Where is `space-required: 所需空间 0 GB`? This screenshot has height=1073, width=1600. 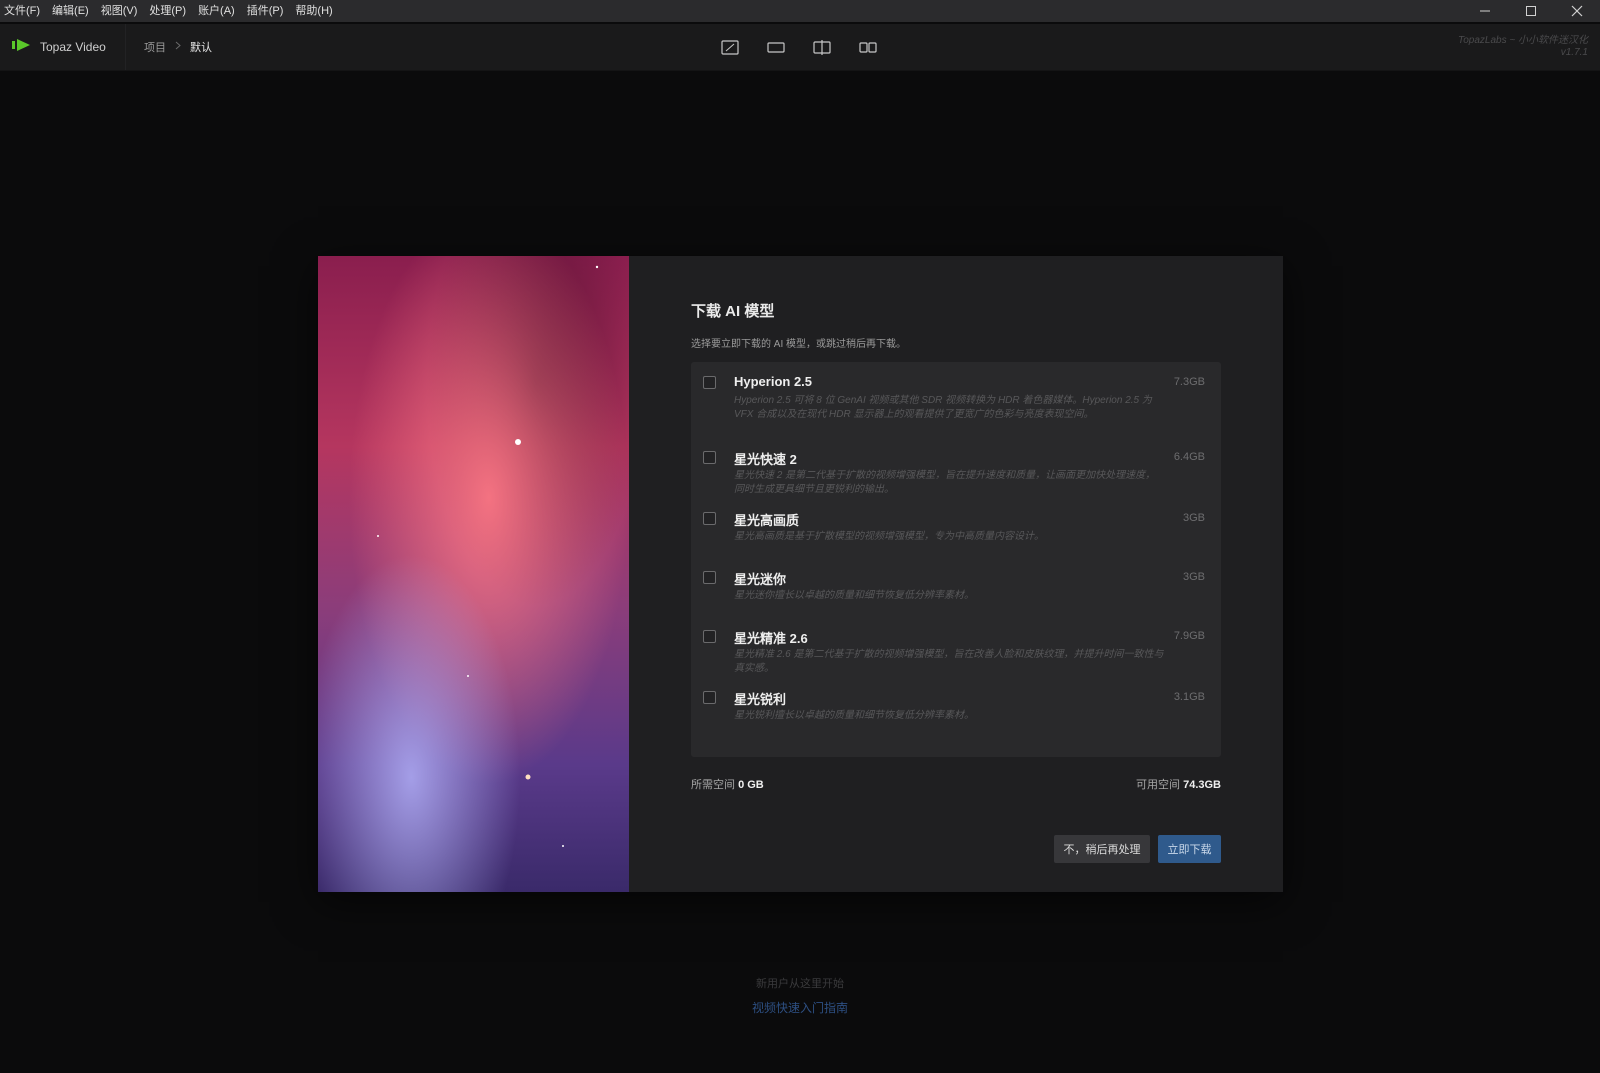 space-required: 所需空间 0 GB is located at coordinates (727, 784).